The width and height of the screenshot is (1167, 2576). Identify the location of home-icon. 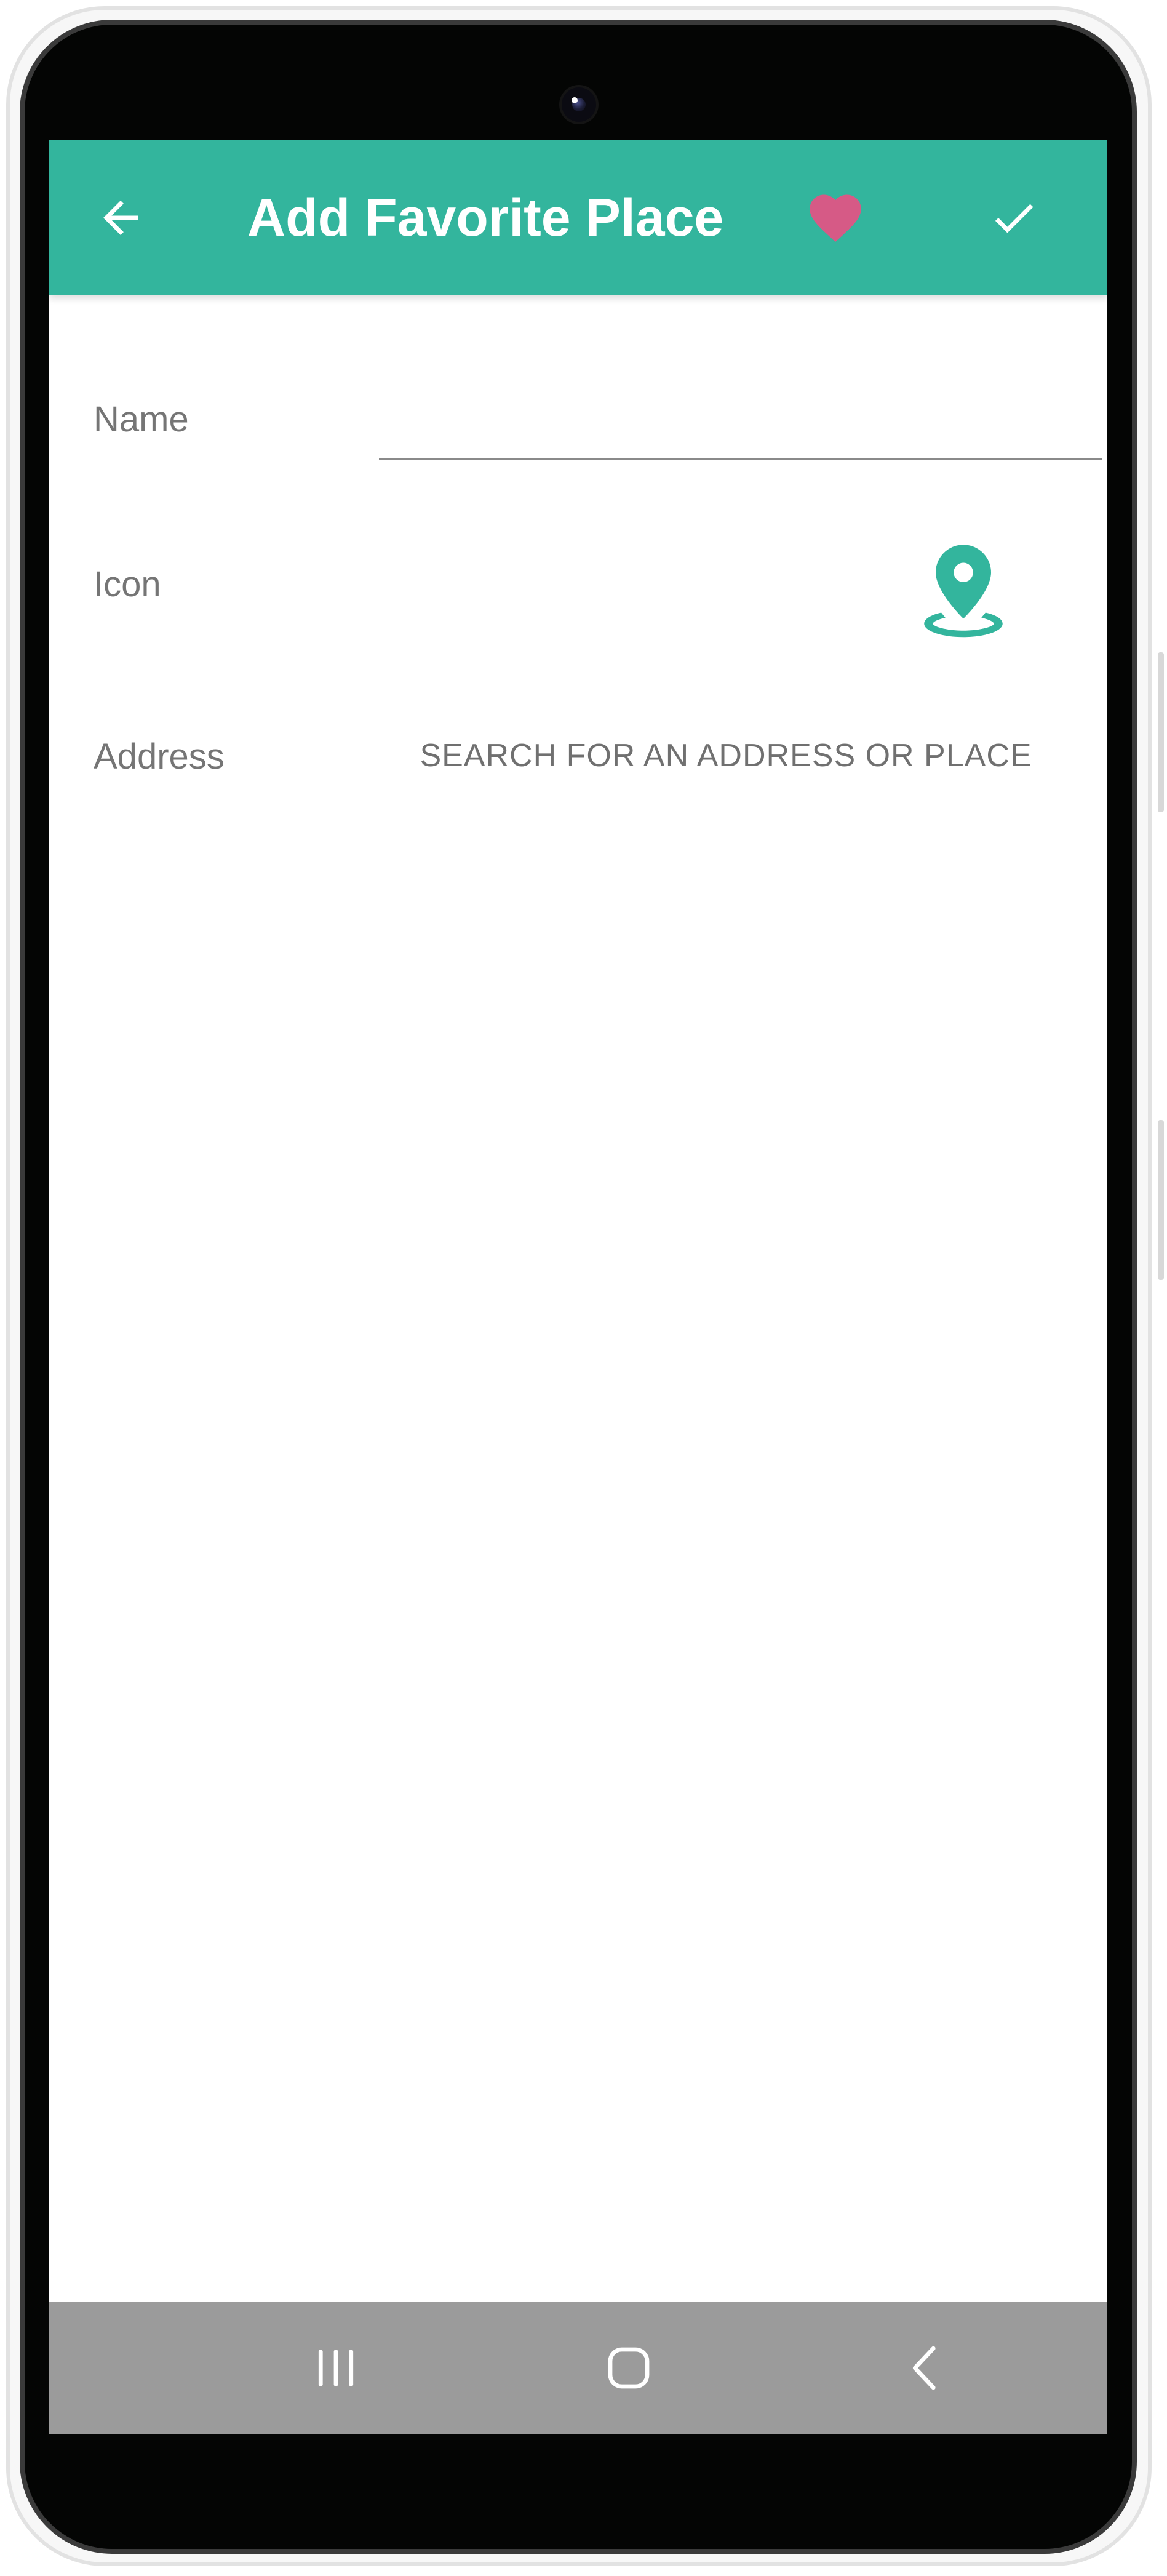
(629, 2368).